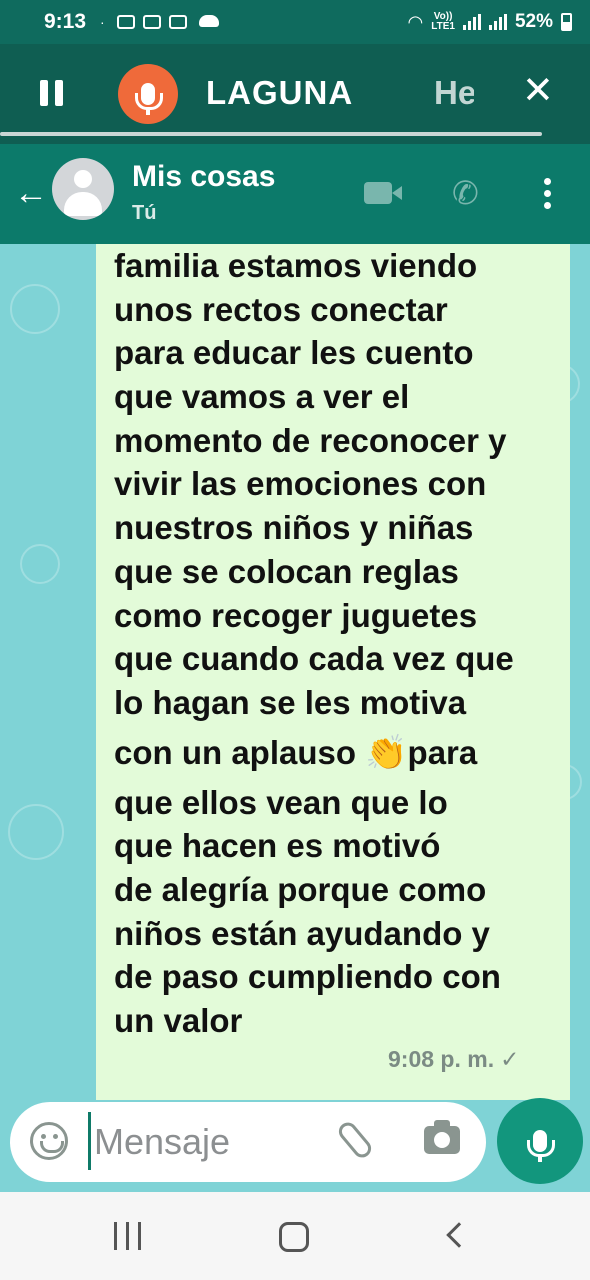 Image resolution: width=590 pixels, height=1280 pixels. What do you see at coordinates (296, 615) in the screenshot?
I see `message-line: como recoger juguetes` at bounding box center [296, 615].